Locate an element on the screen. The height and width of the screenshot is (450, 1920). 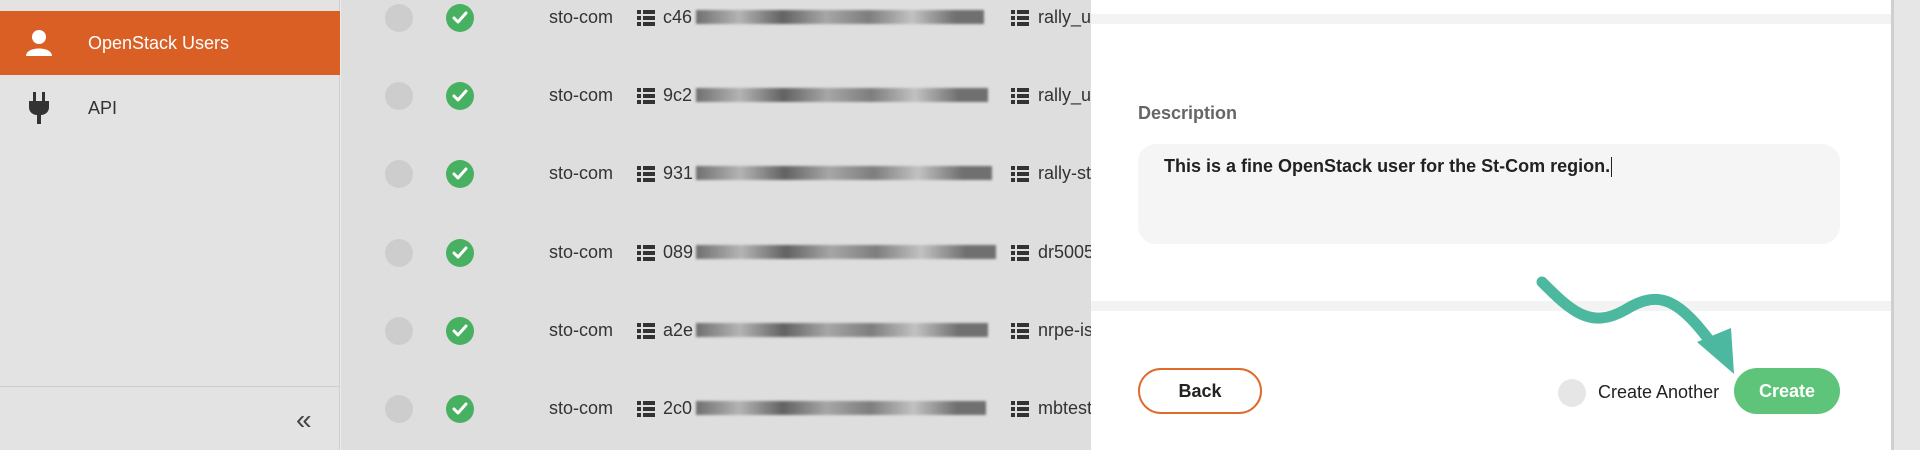
plug-icon is located at coordinates (39, 108).